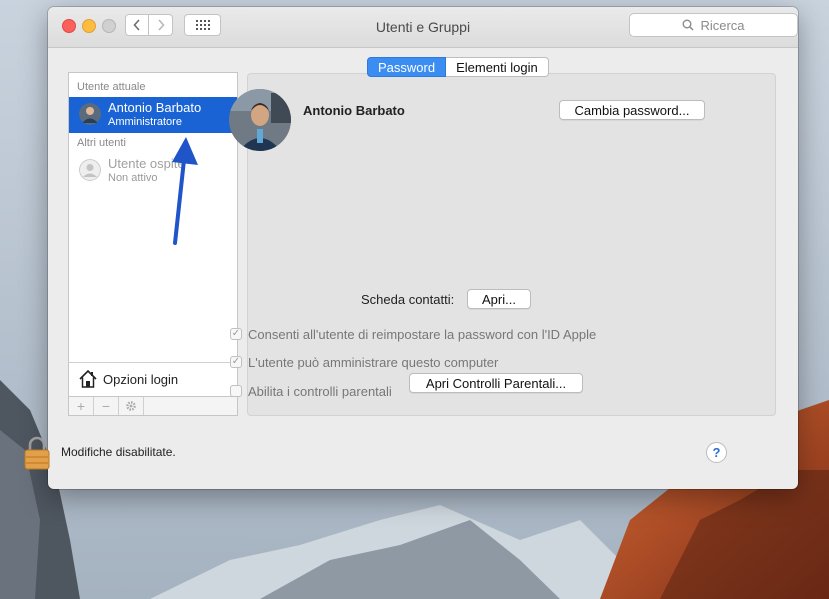  I want to click on current-user-name: Antonio Barbato, so click(155, 107).